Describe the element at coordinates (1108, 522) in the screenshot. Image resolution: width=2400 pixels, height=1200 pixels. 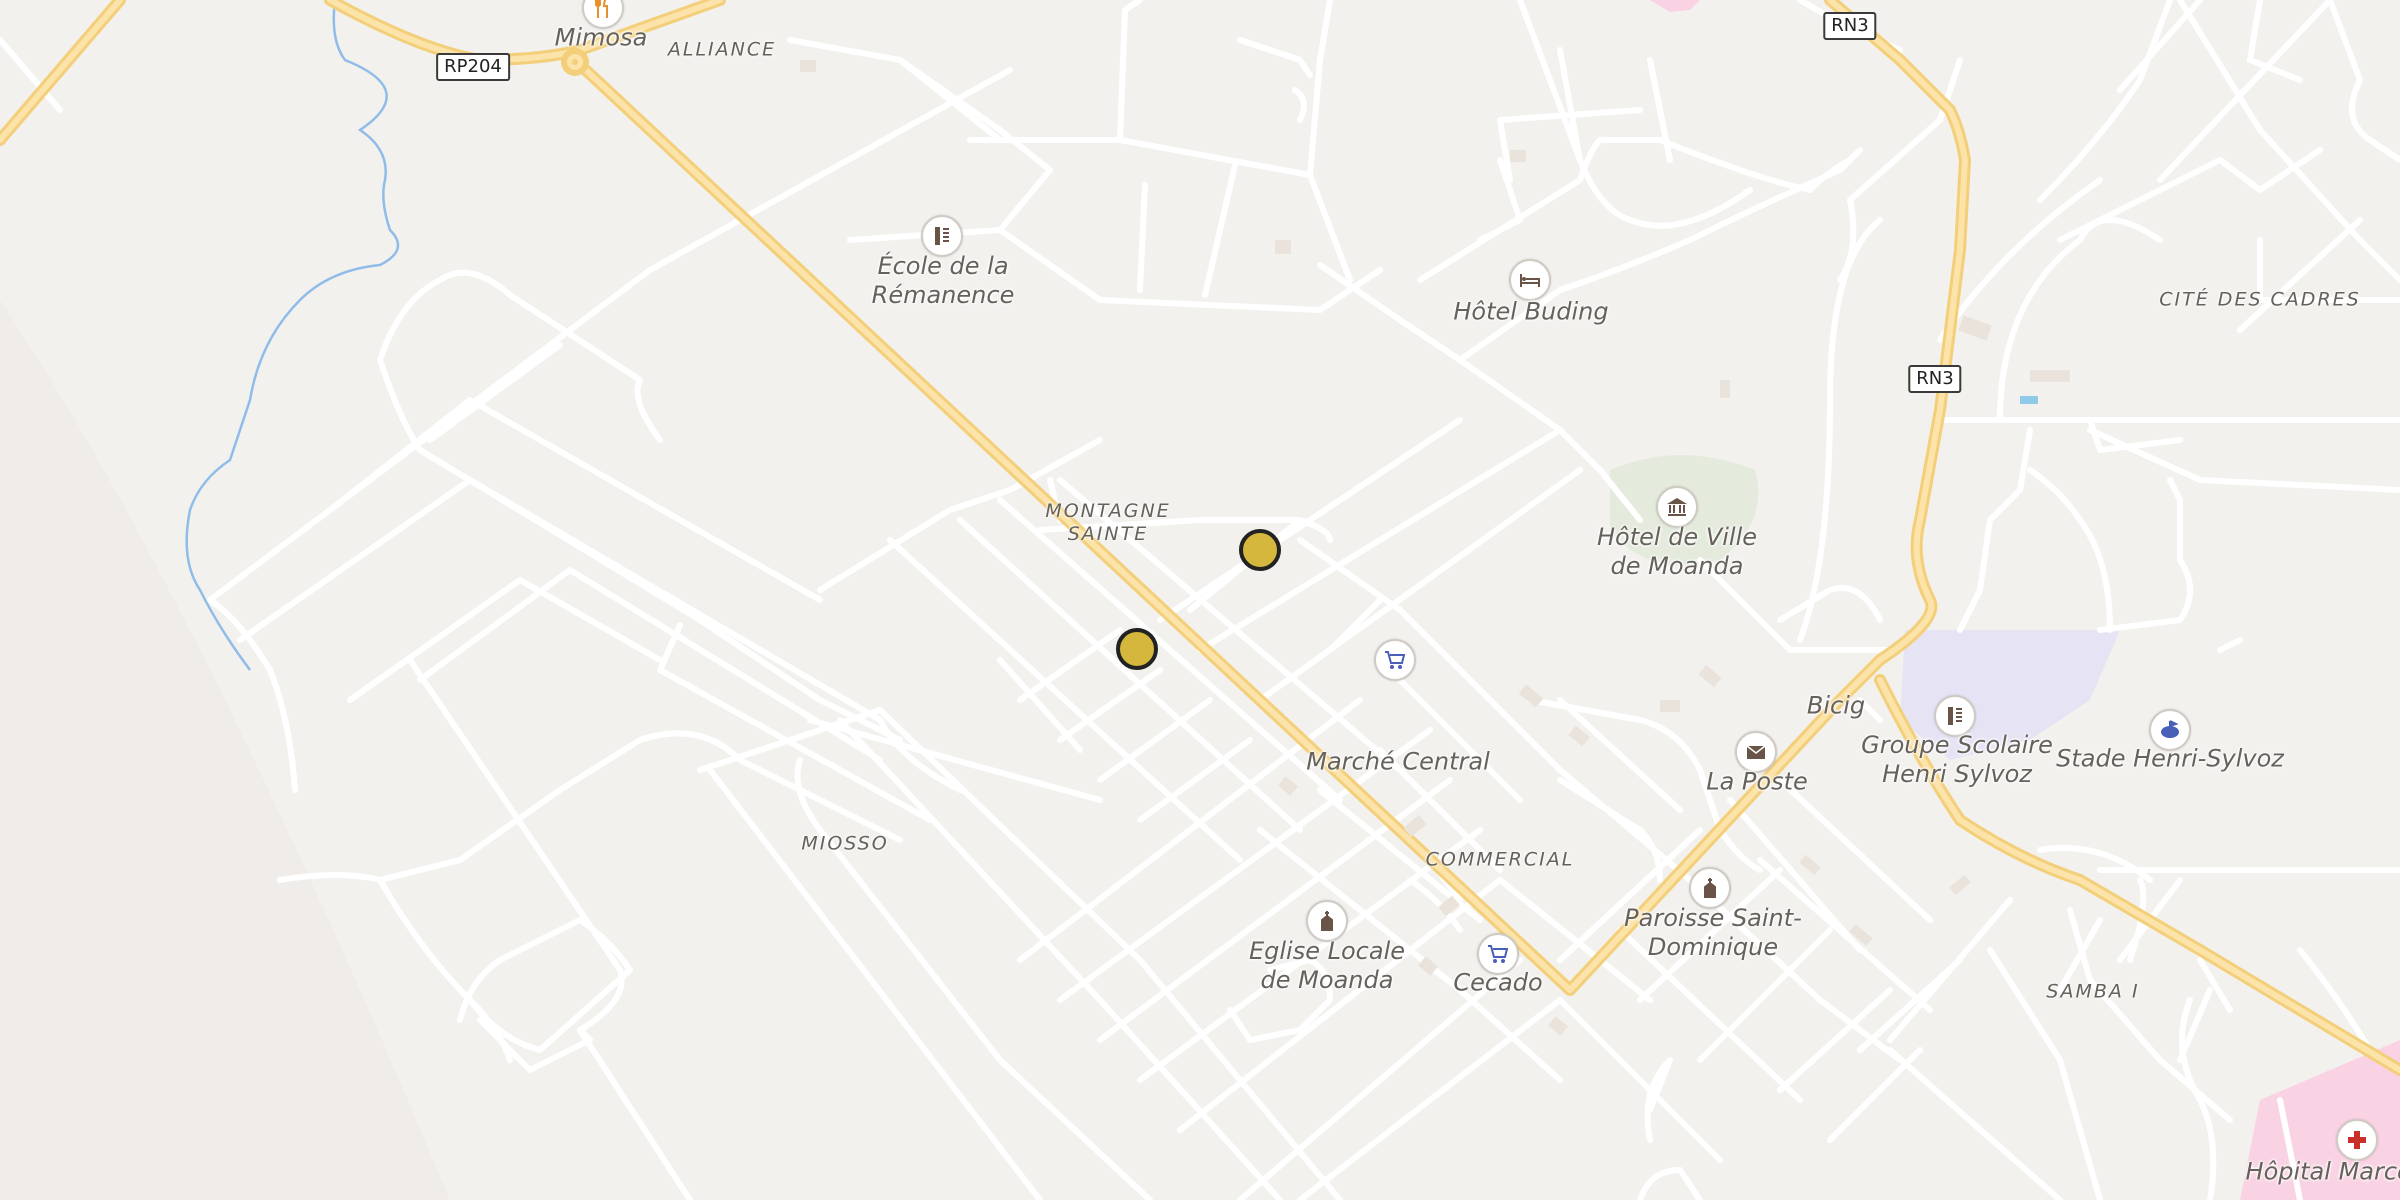
I see `district-label-montagne-sainte: MONTAGNE SAINTE` at that location.